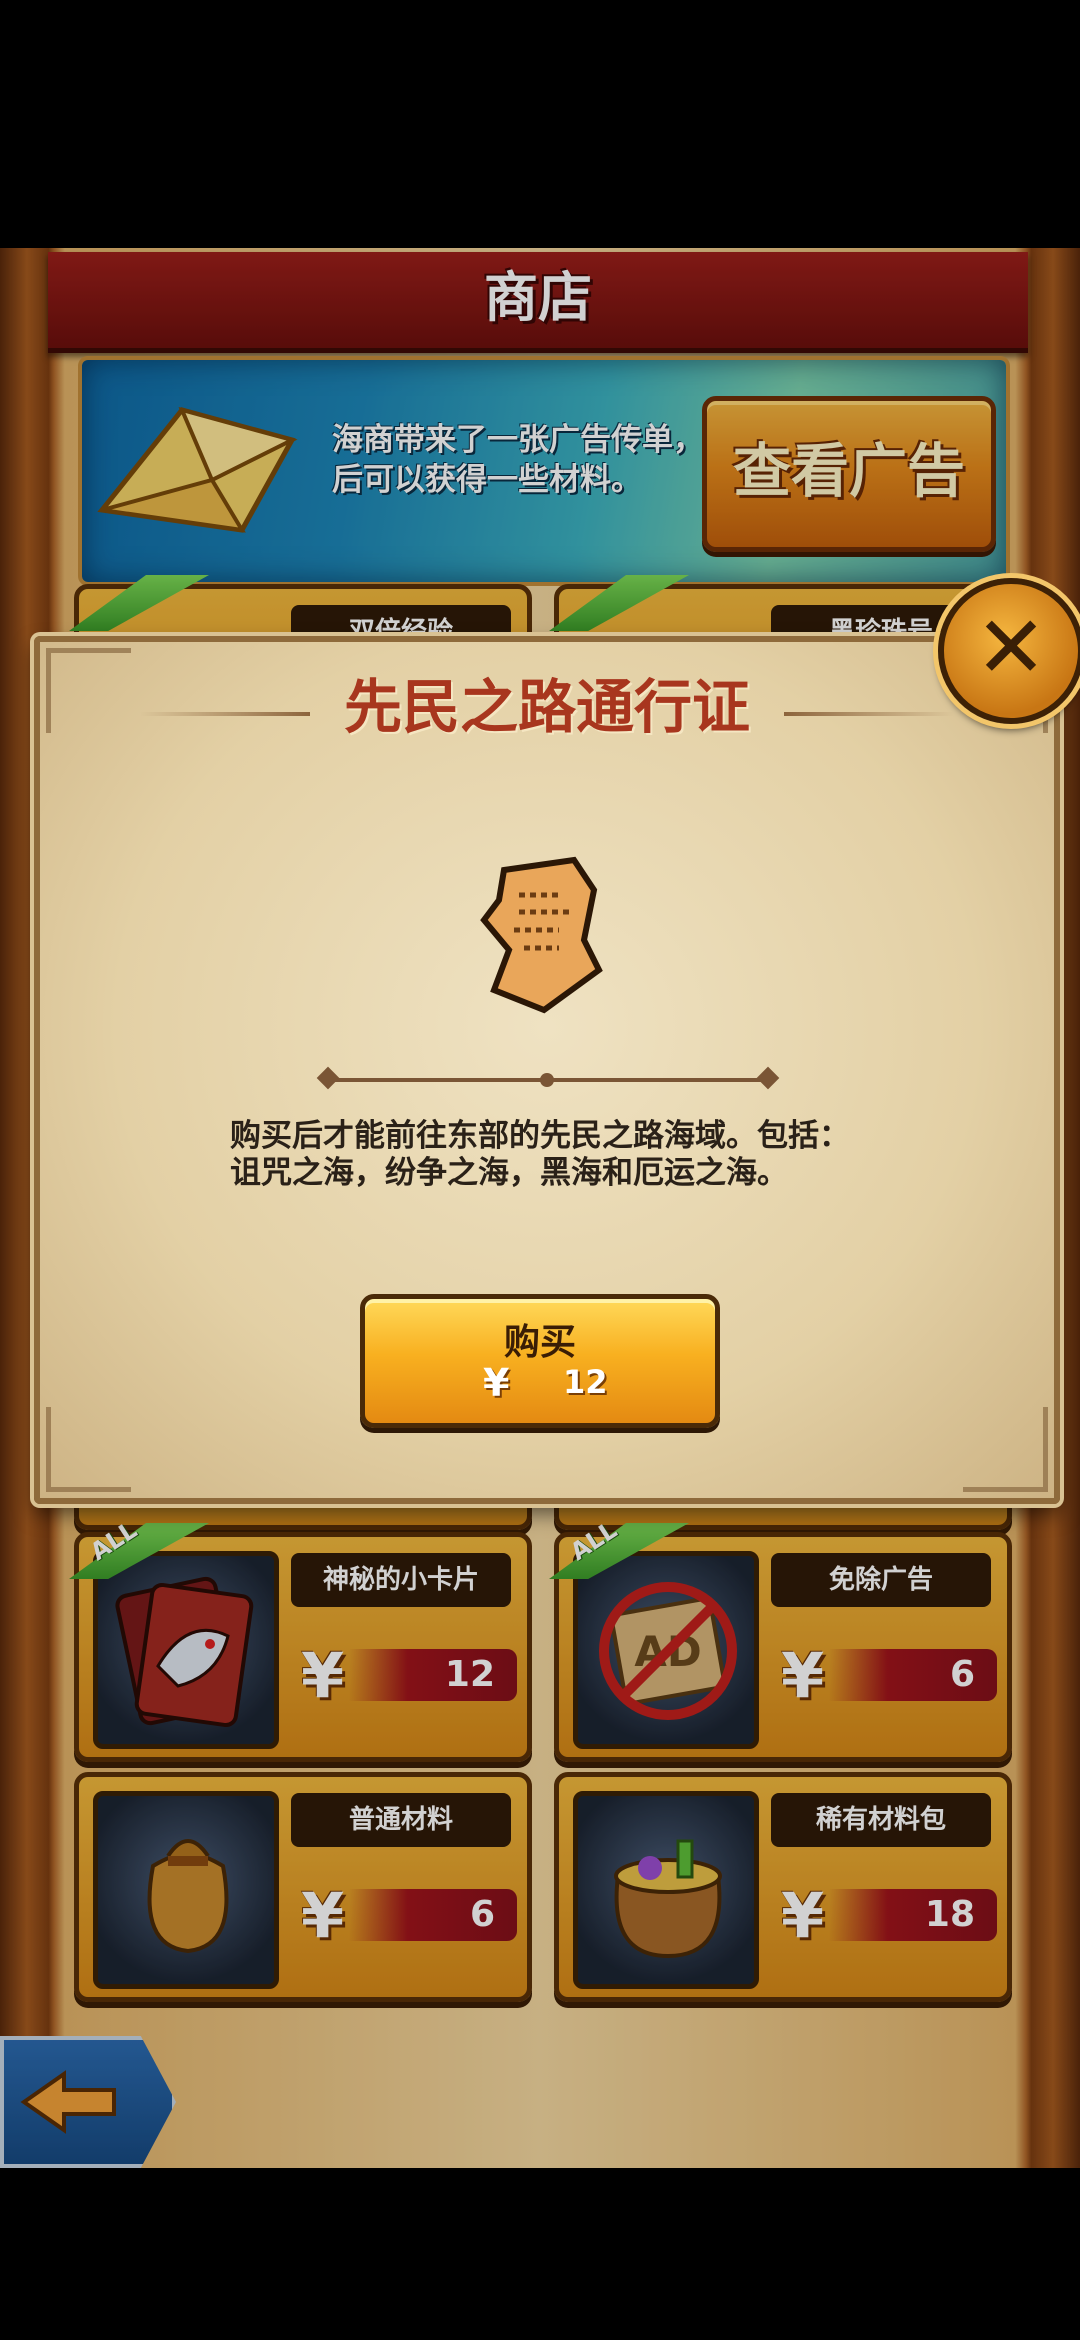 The width and height of the screenshot is (1080, 2340). What do you see at coordinates (1011, 648) in the screenshot?
I see `close-x-icon: ✕` at bounding box center [1011, 648].